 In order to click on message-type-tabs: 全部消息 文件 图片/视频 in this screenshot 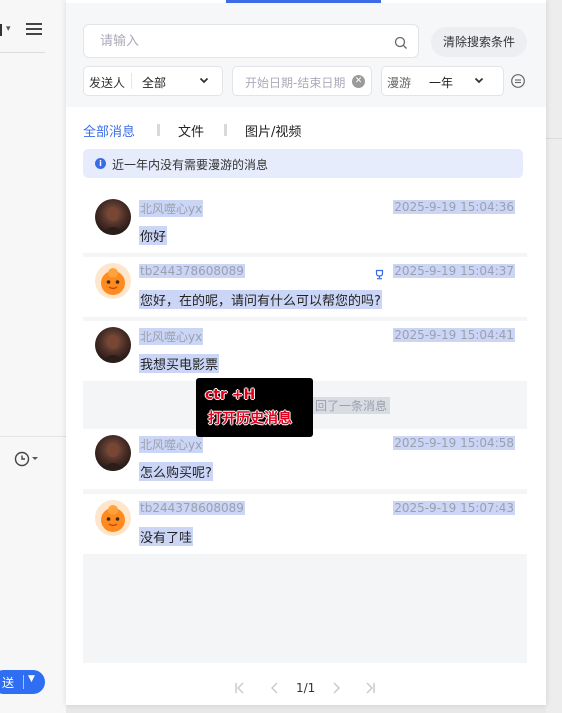, I will do `click(303, 131)`.